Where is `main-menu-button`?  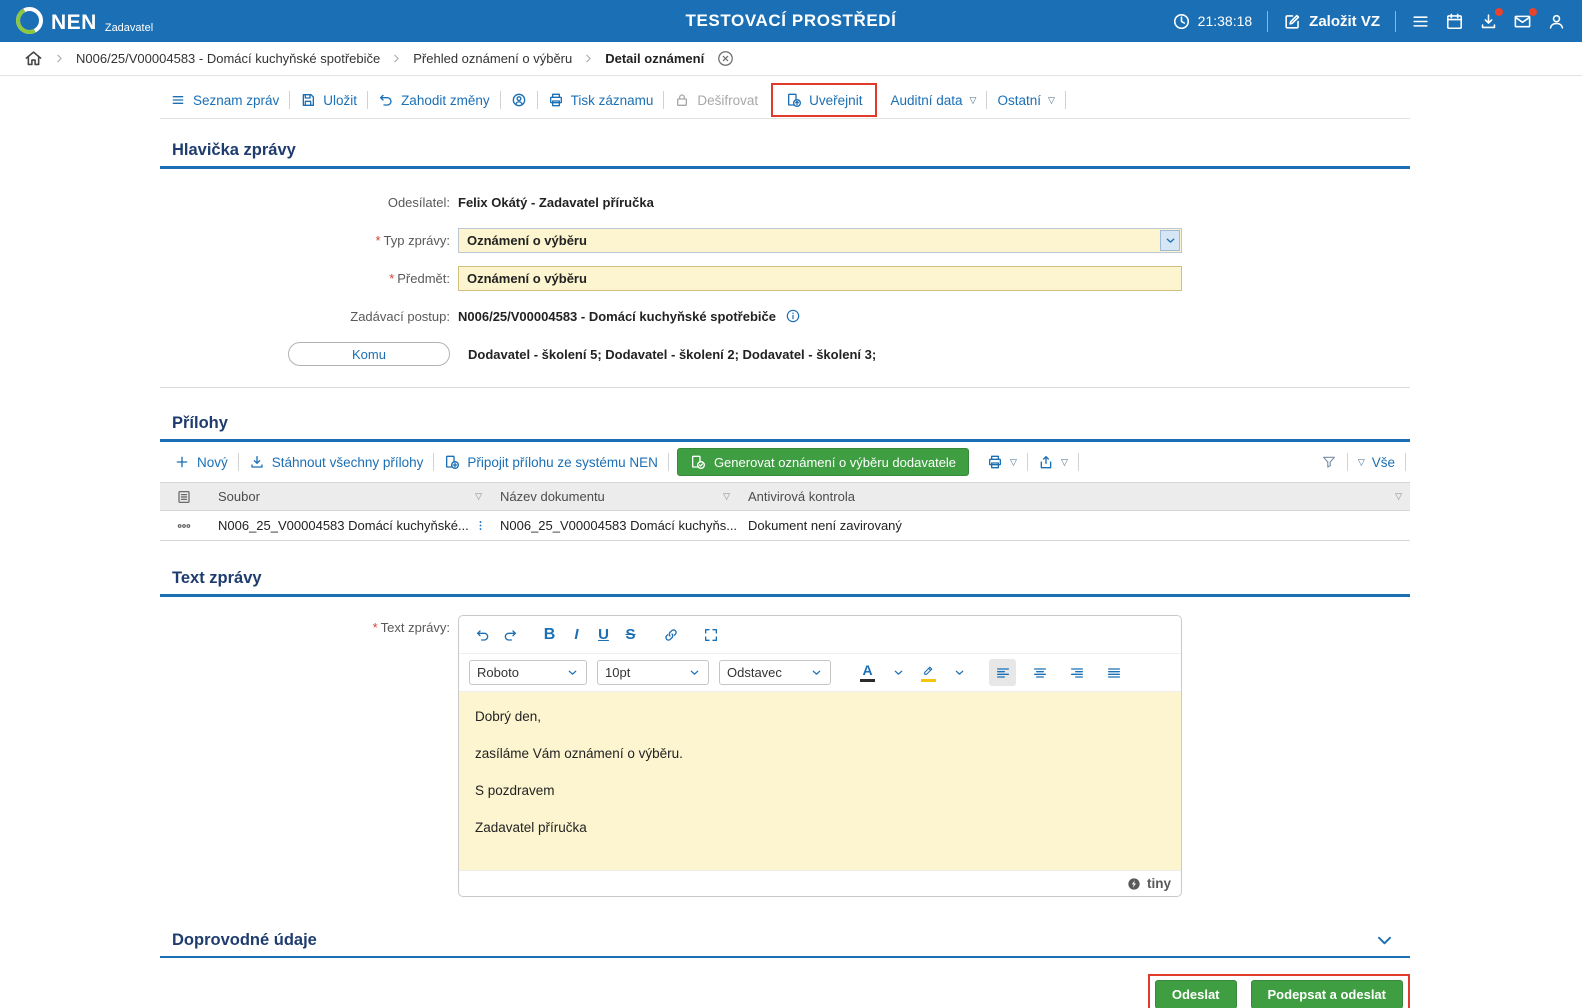
main-menu-button is located at coordinates (1420, 21).